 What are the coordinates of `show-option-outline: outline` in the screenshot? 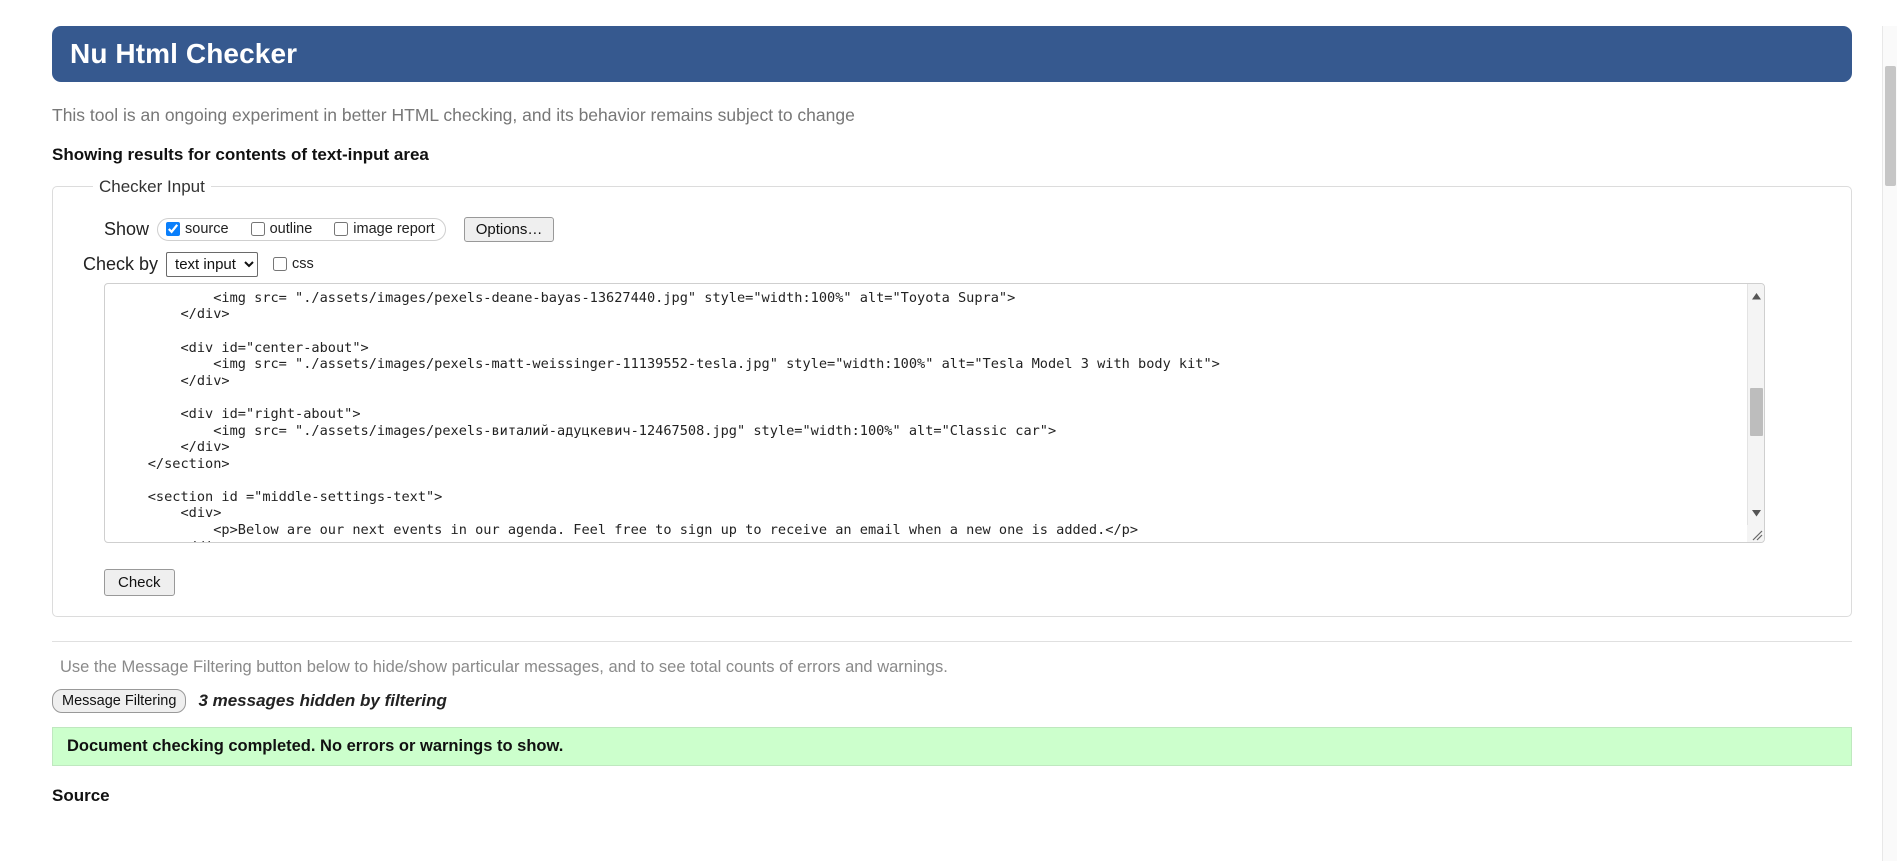 It's located at (281, 228).